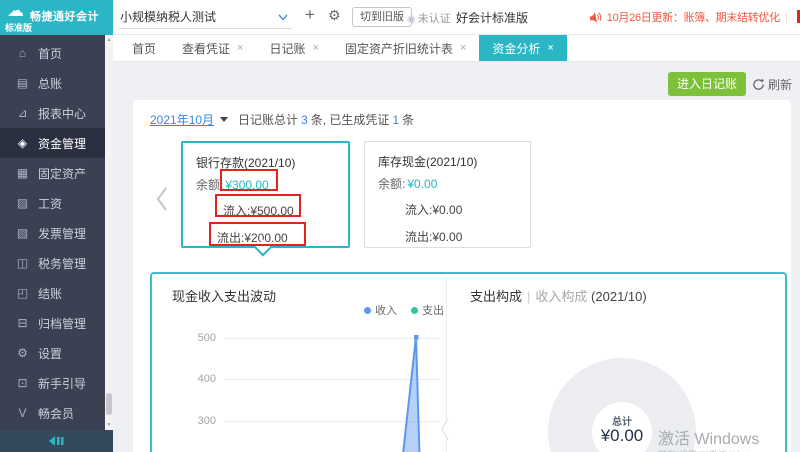 The image size is (800, 452). I want to click on tab-label: 固定资产折旧统计表, so click(398, 48).